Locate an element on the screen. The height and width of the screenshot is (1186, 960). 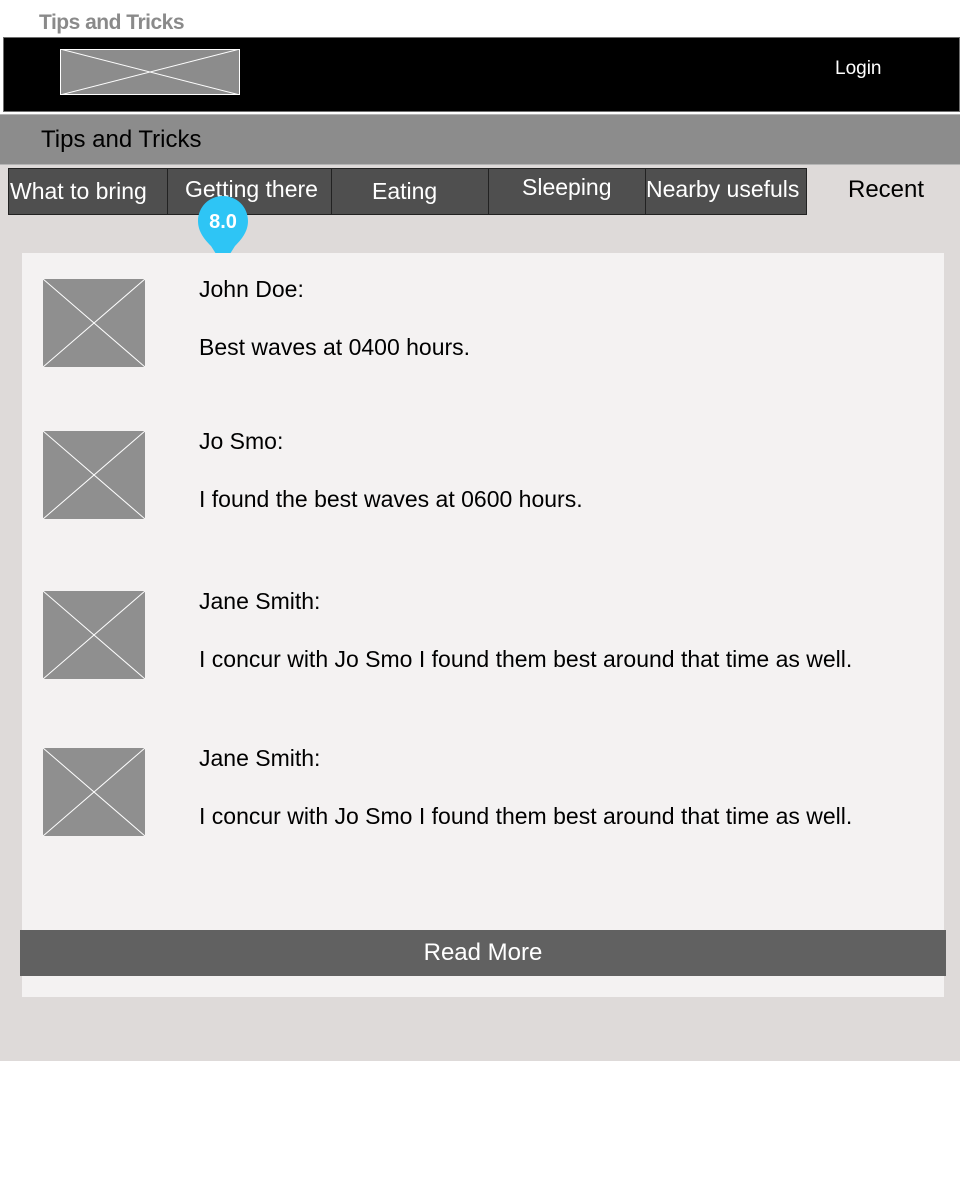
tab-what-to-bring: What to bring is located at coordinates (88, 191).